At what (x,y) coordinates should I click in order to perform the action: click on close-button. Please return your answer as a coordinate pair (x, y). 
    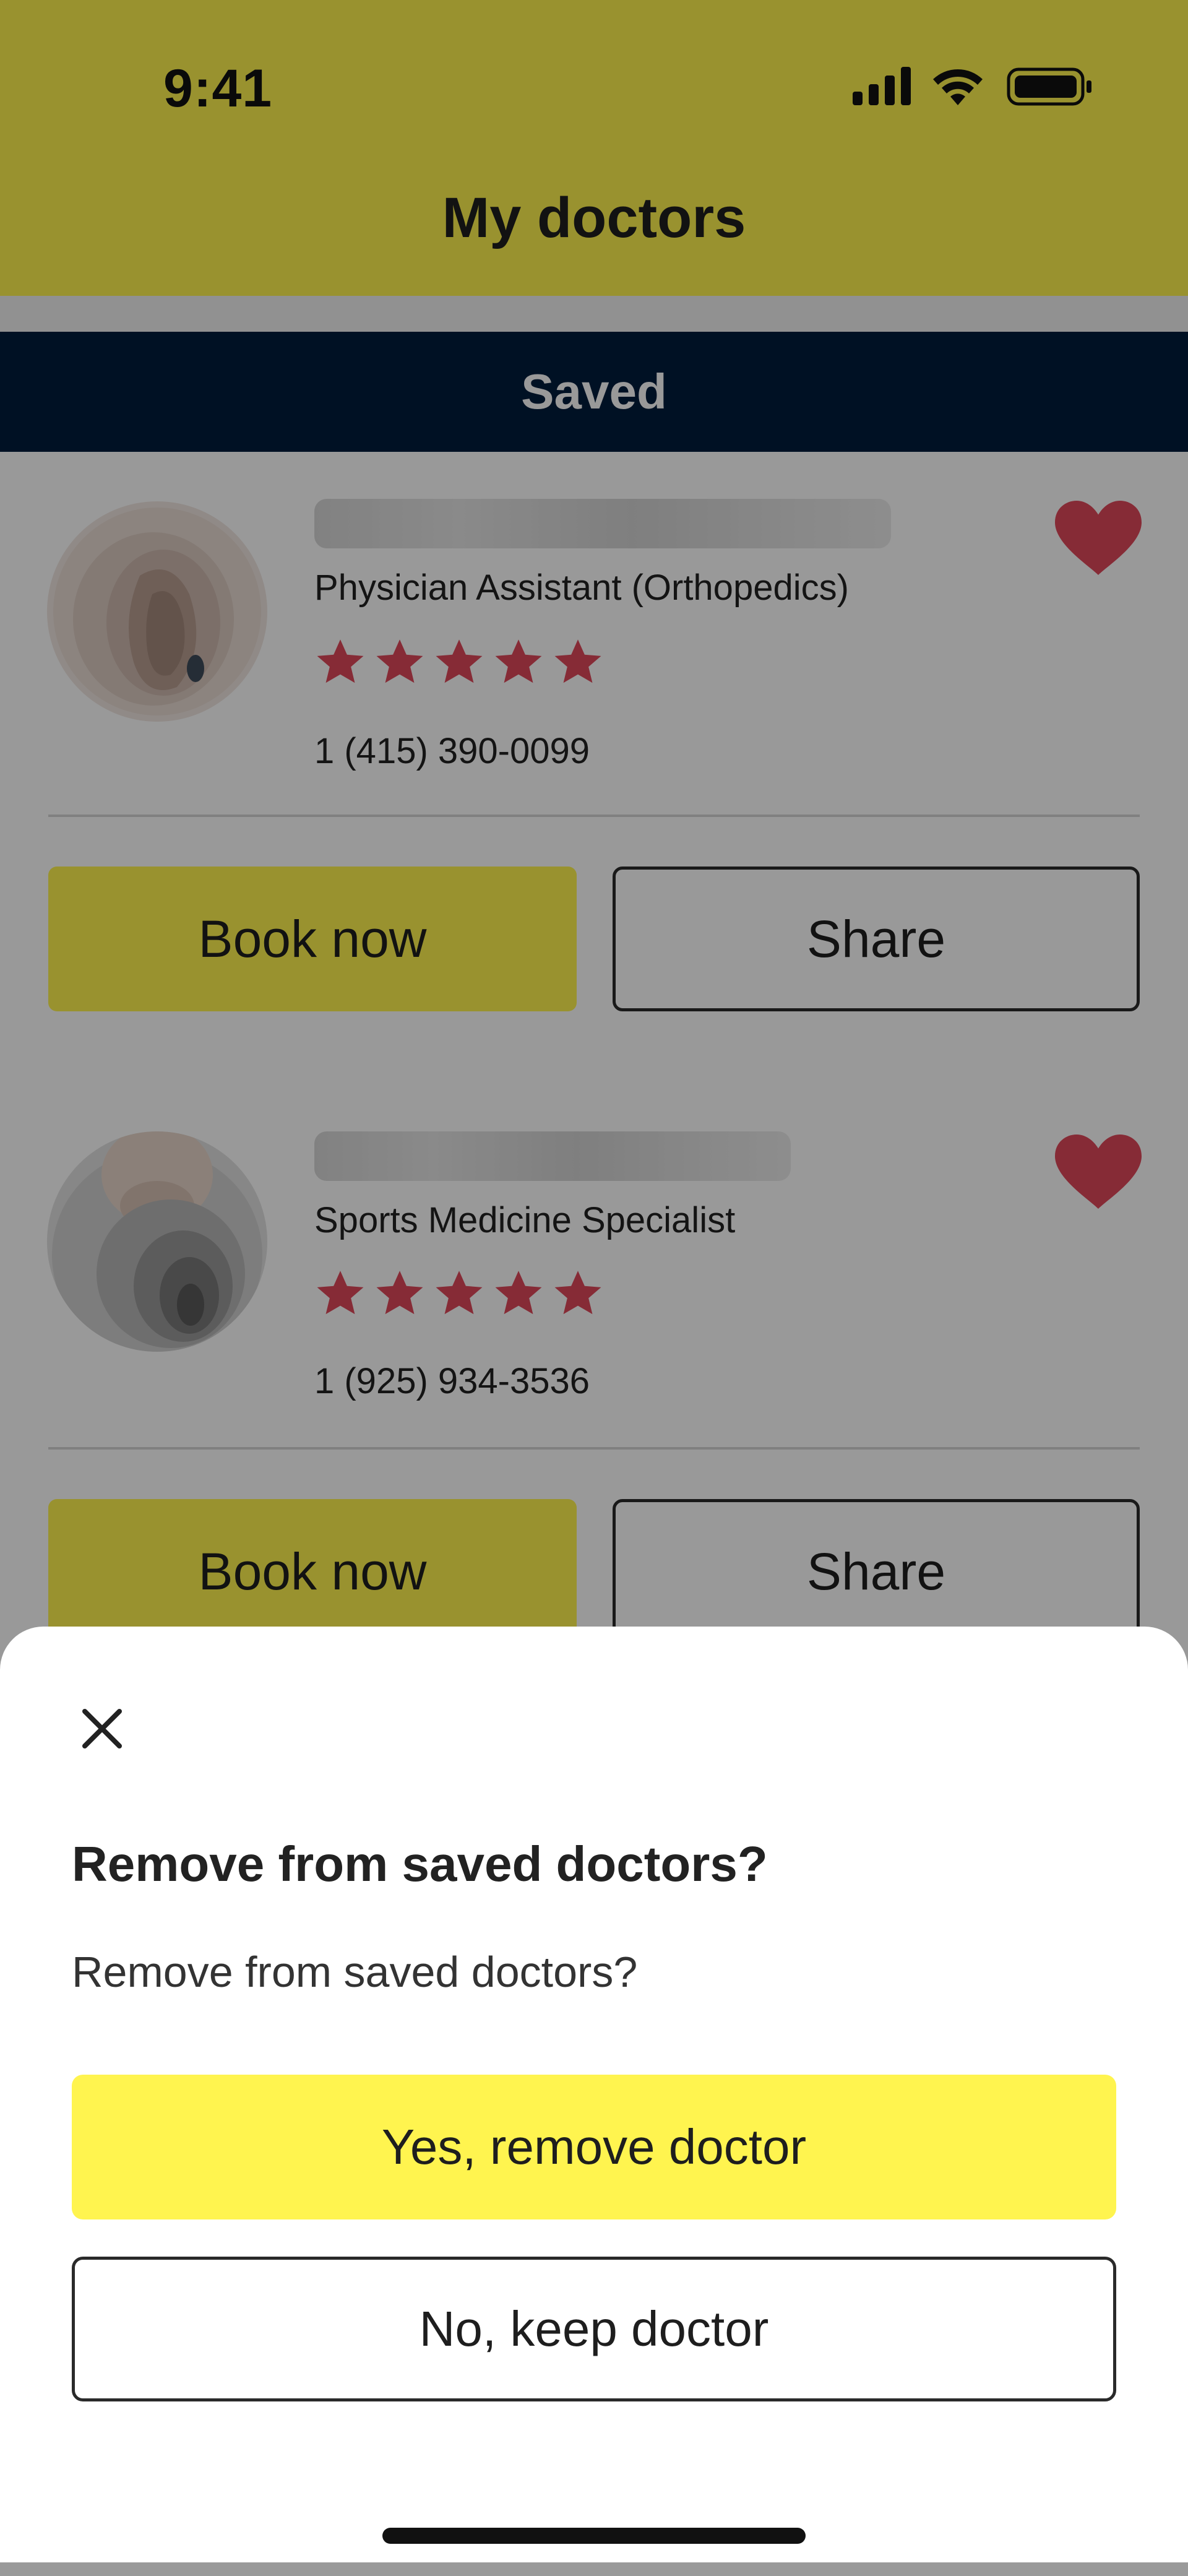
    Looking at the image, I should click on (102, 1729).